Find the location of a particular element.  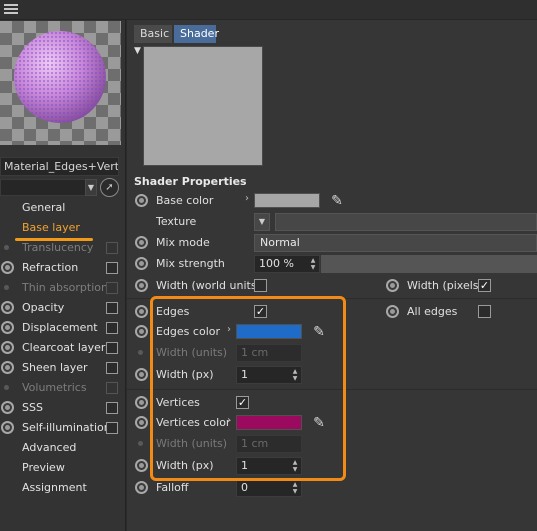

sidebar-item-assignment: Assignment is located at coordinates (63, 488).